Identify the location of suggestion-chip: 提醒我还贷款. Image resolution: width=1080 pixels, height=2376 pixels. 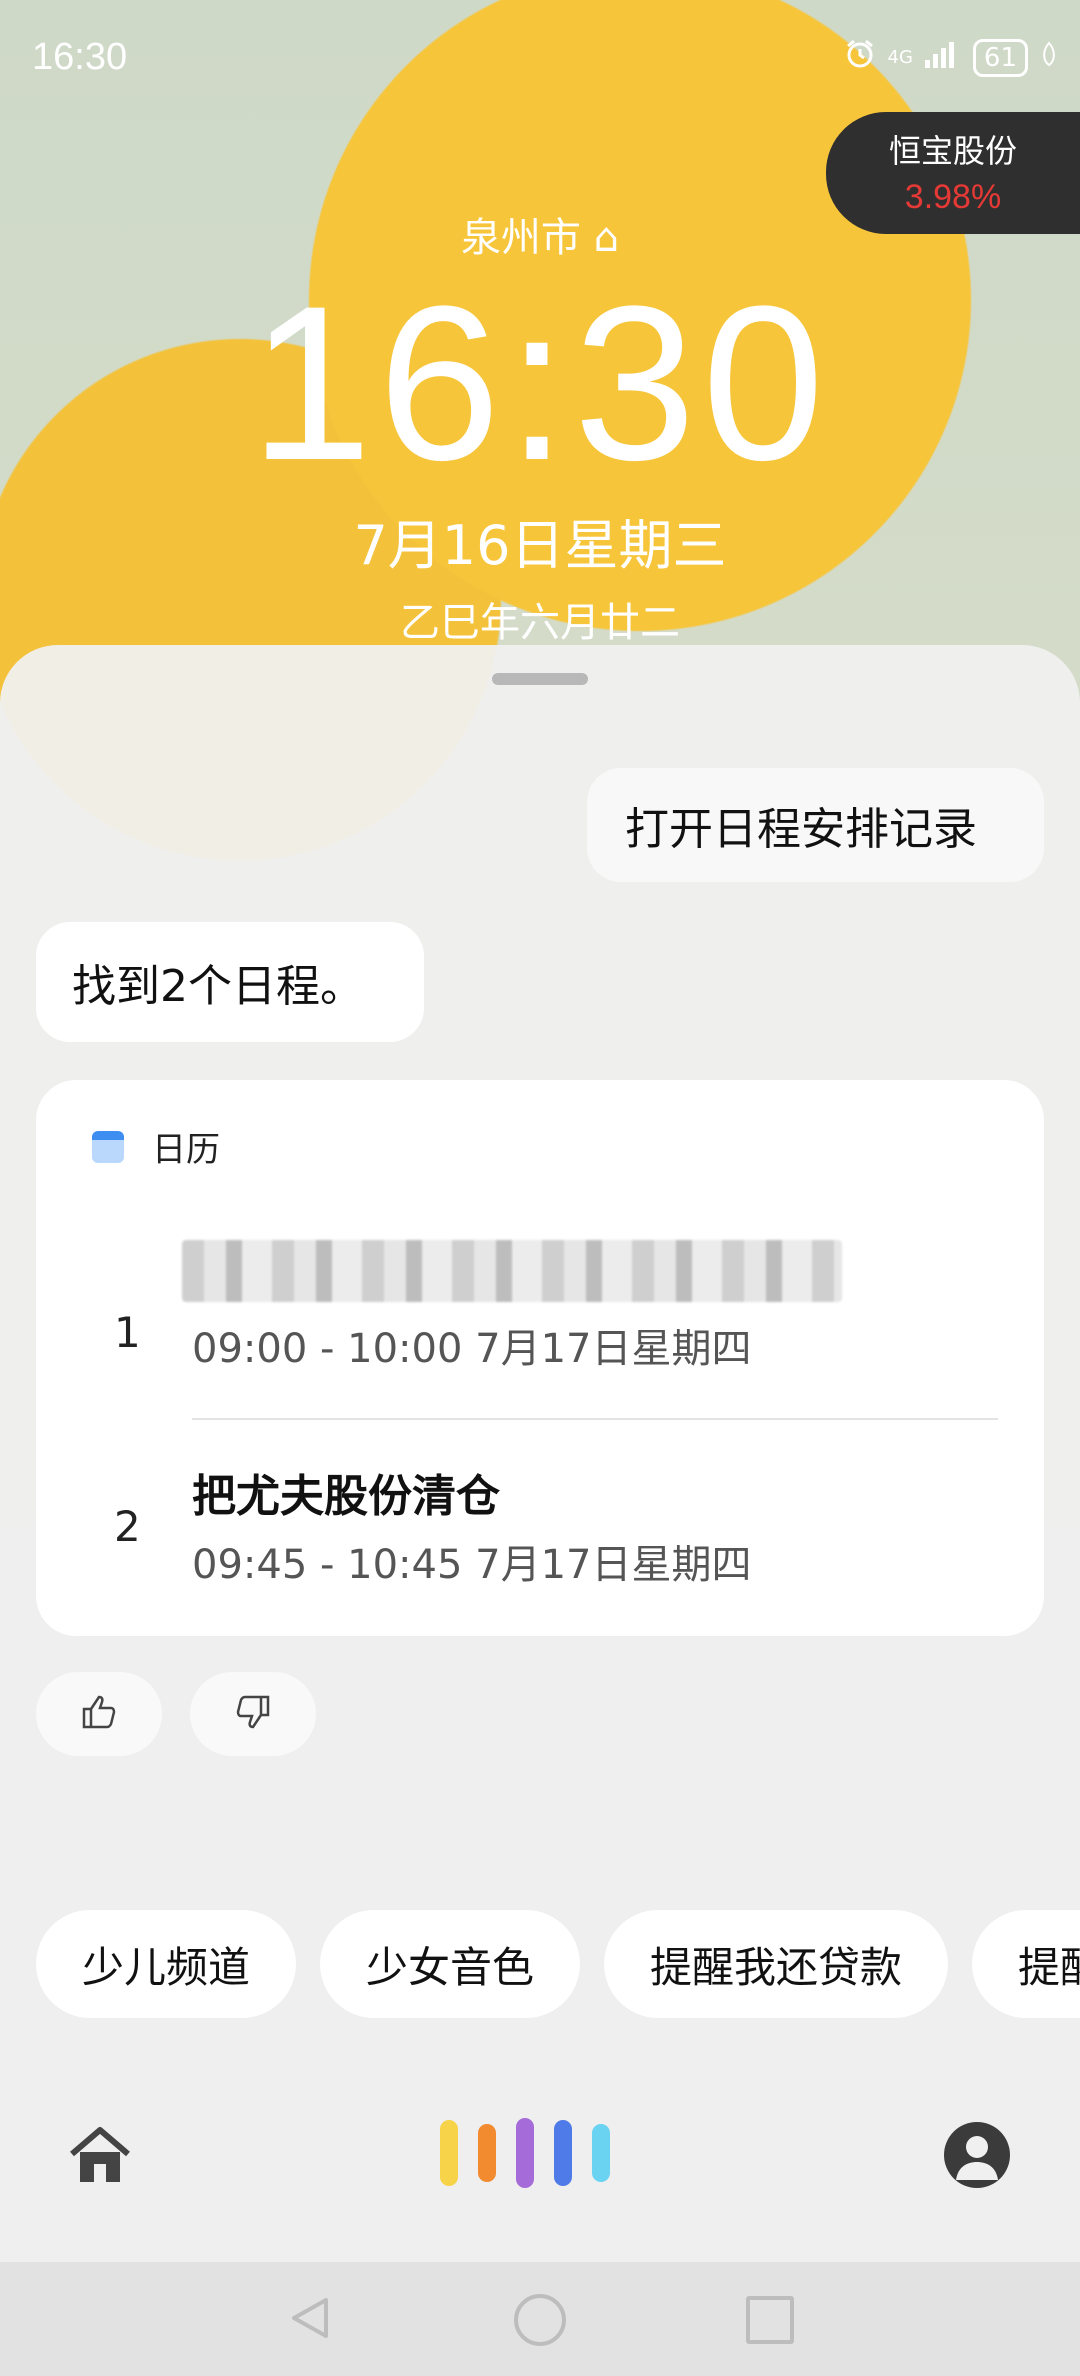
(776, 1964).